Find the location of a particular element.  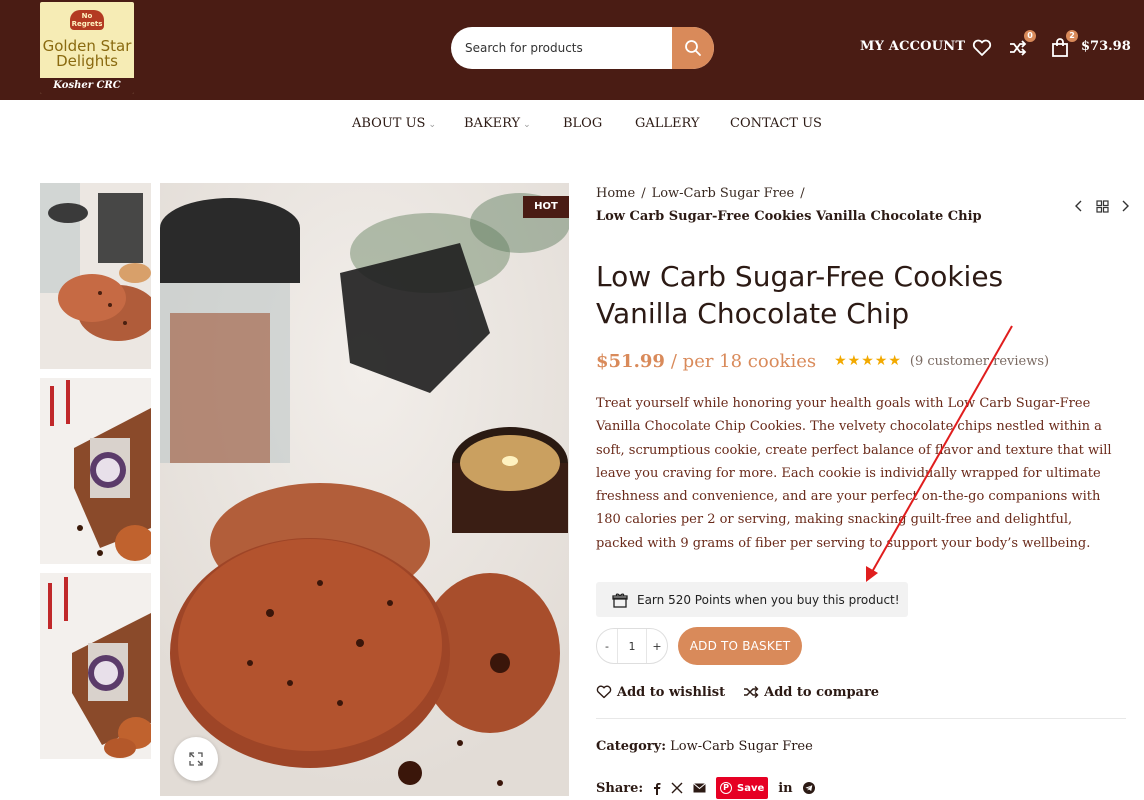

nav-item-gallery: GALLERY is located at coordinates (667, 123).